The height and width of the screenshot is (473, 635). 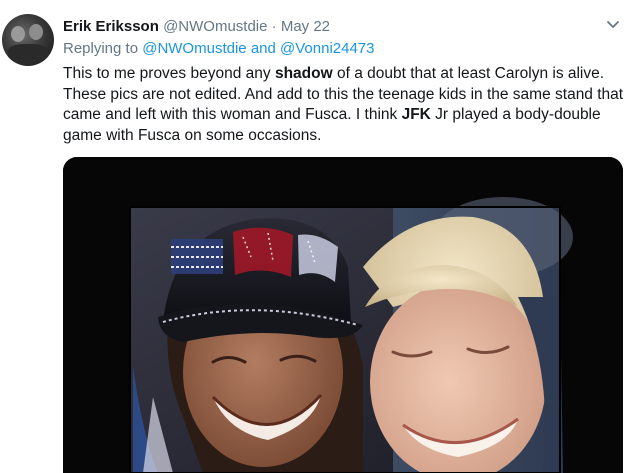 What do you see at coordinates (263, 48) in the screenshot?
I see `reply-and: and` at bounding box center [263, 48].